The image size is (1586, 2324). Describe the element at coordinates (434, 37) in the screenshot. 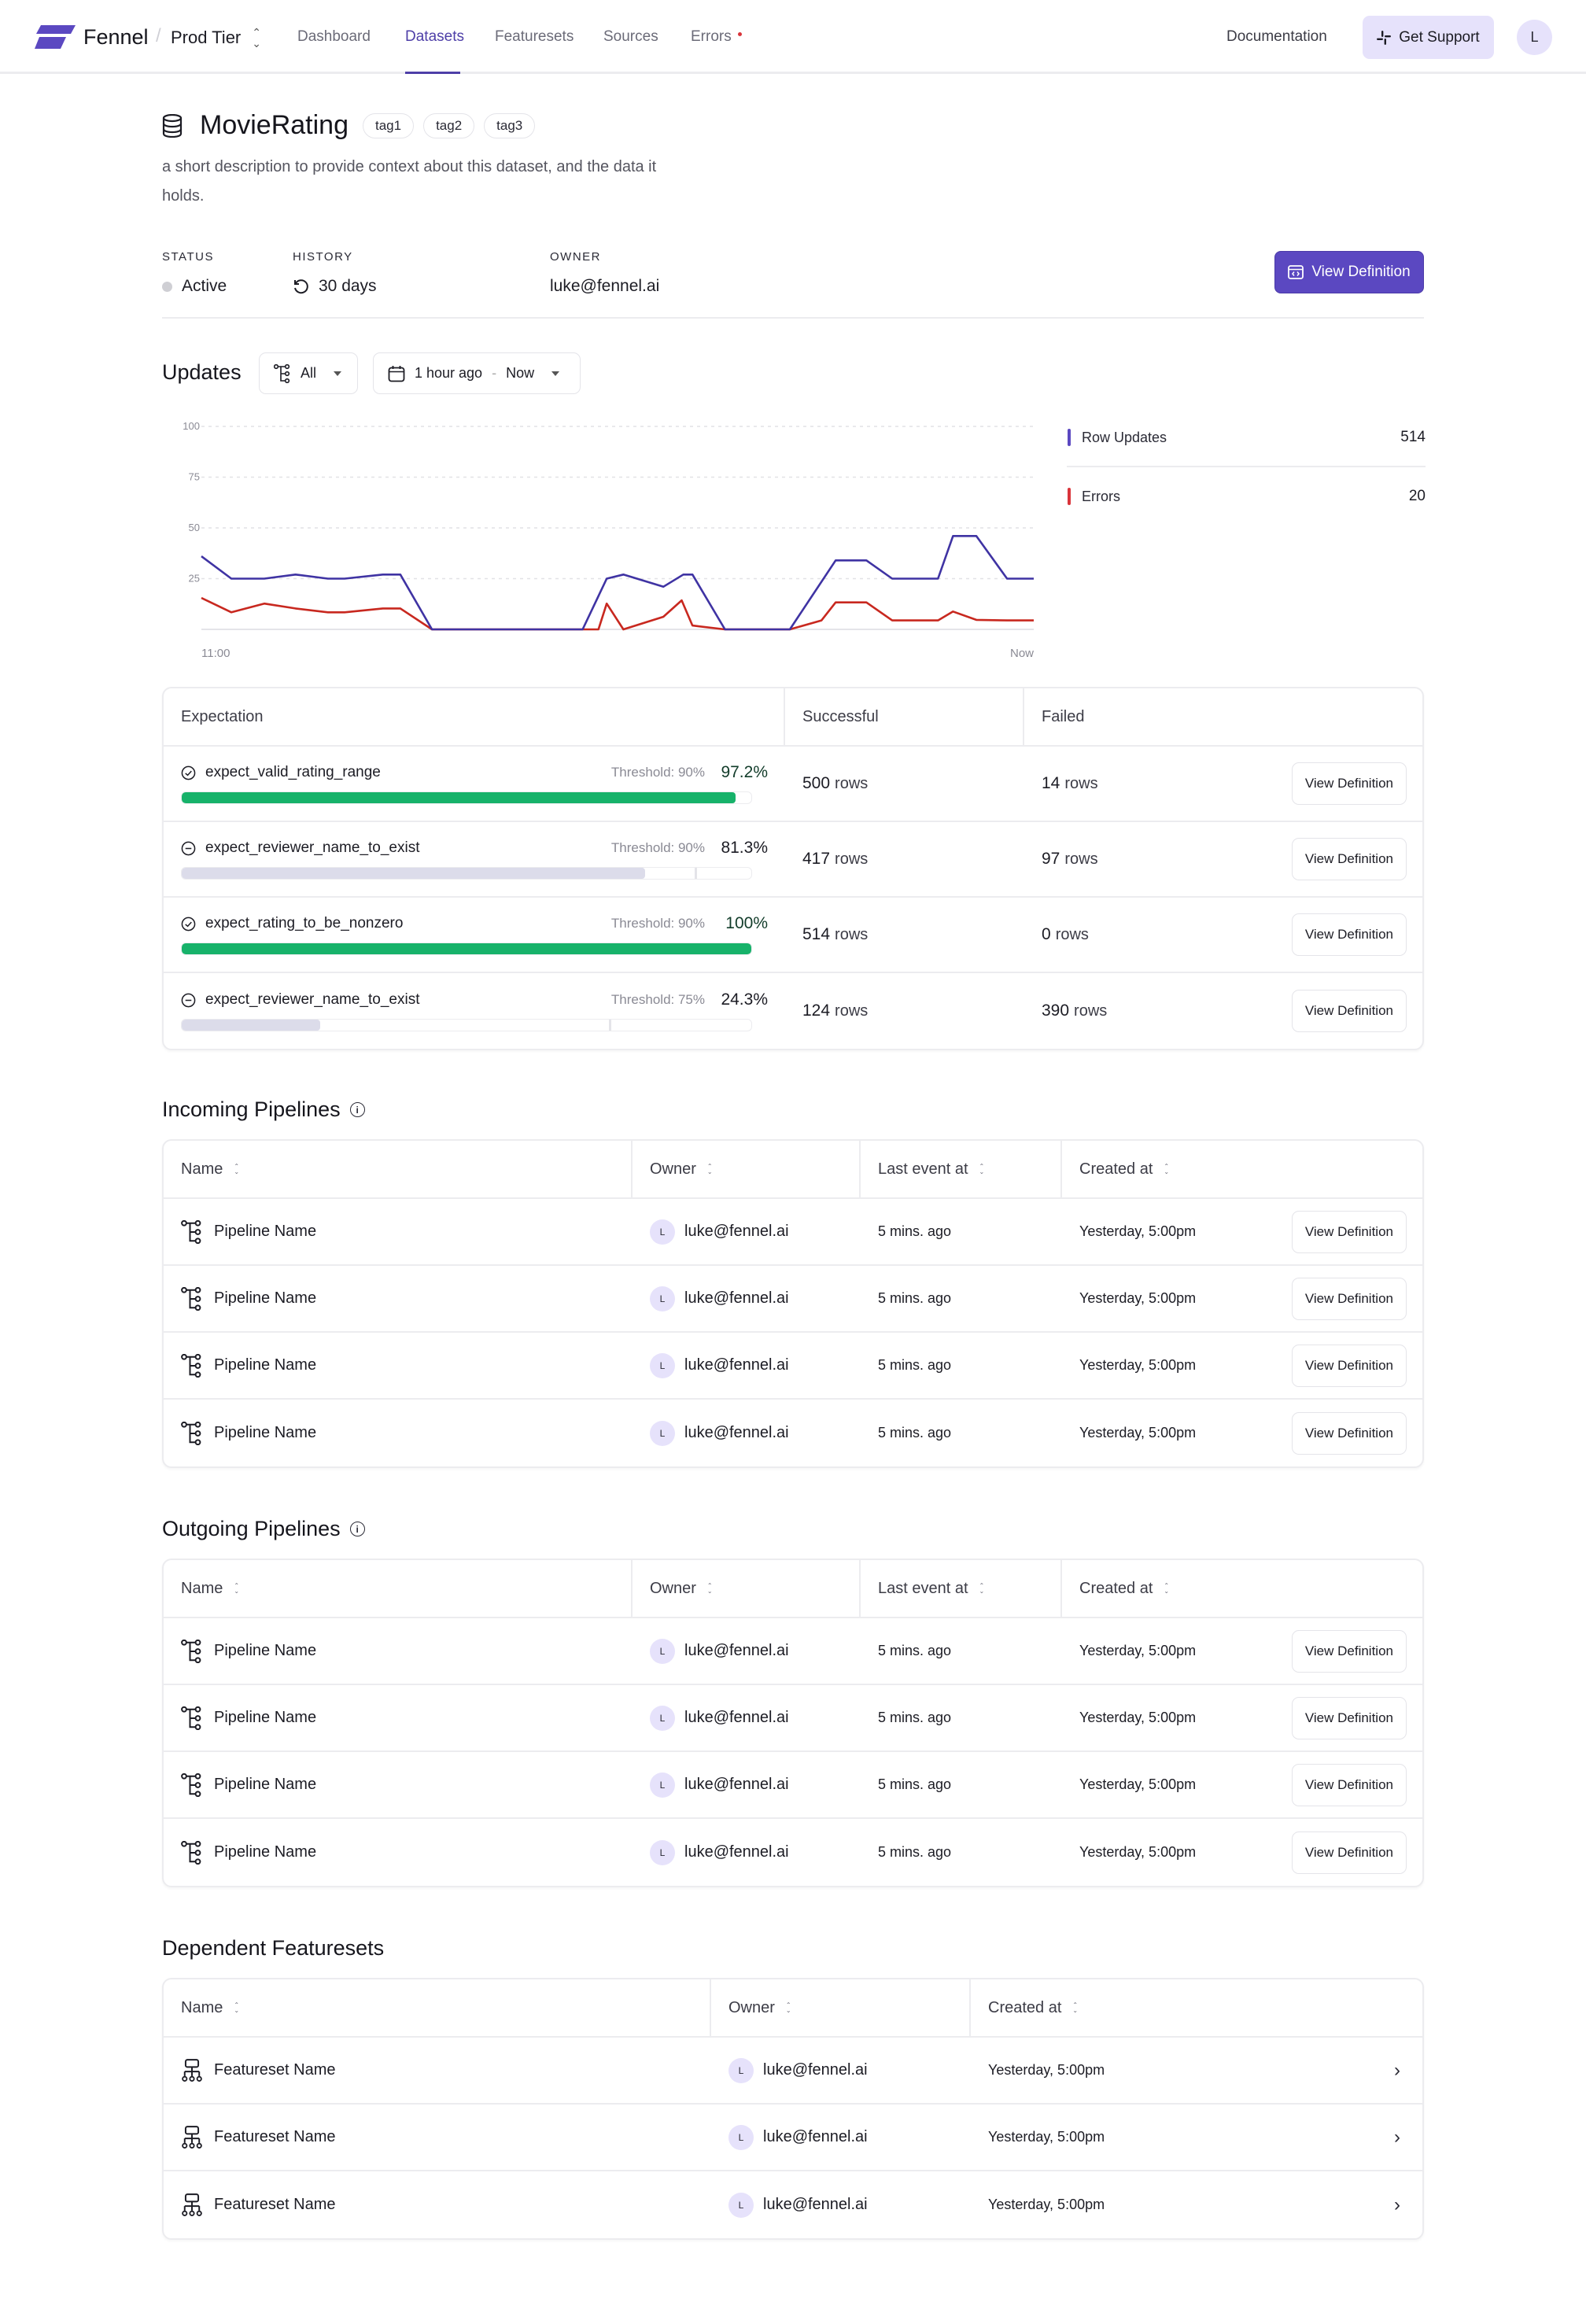

I see `nav-datasets: Datasets` at that location.